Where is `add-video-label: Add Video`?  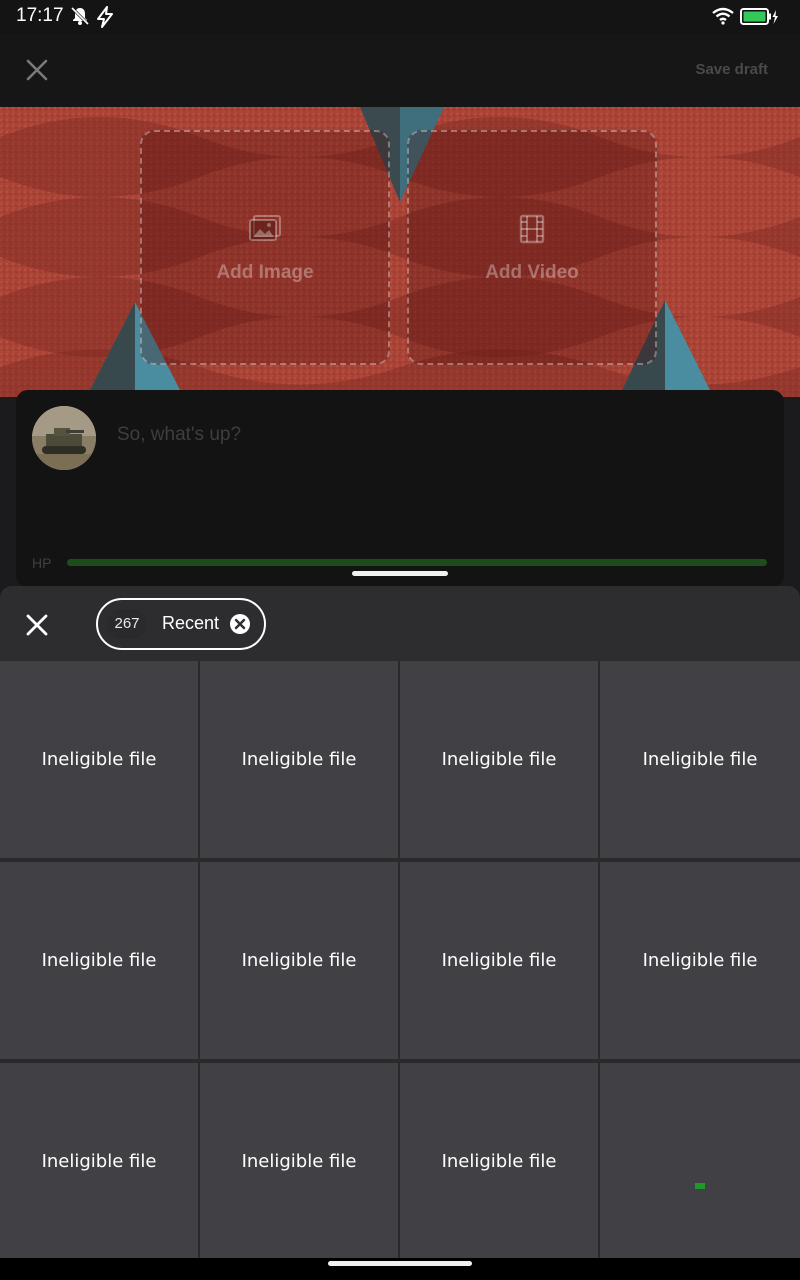
add-video-label: Add Video is located at coordinates (532, 272).